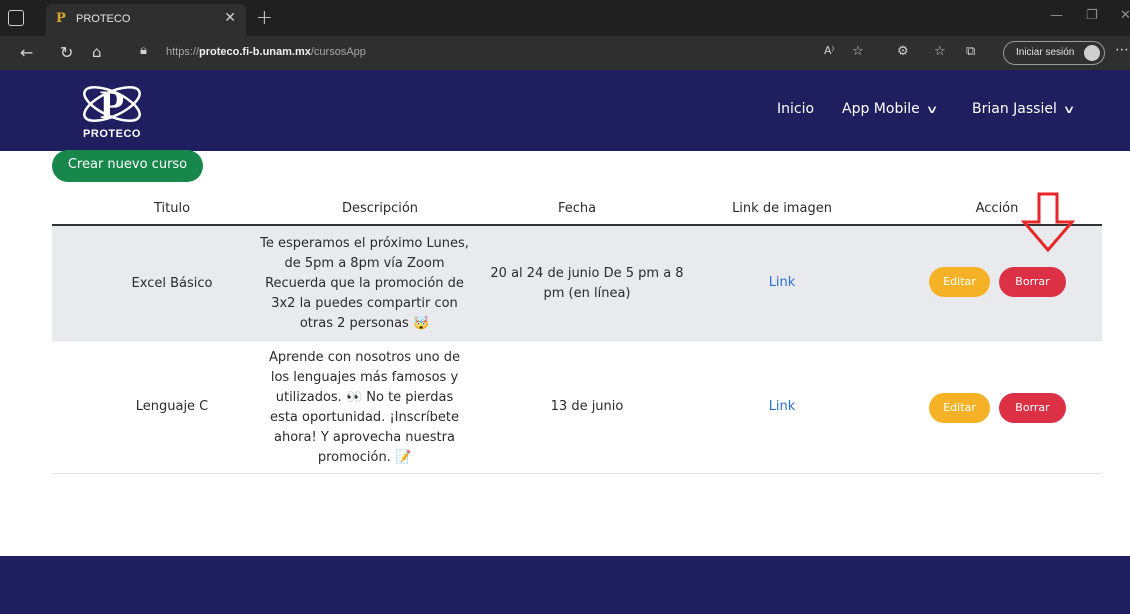  I want to click on new-tab-icon: +, so click(264, 17).